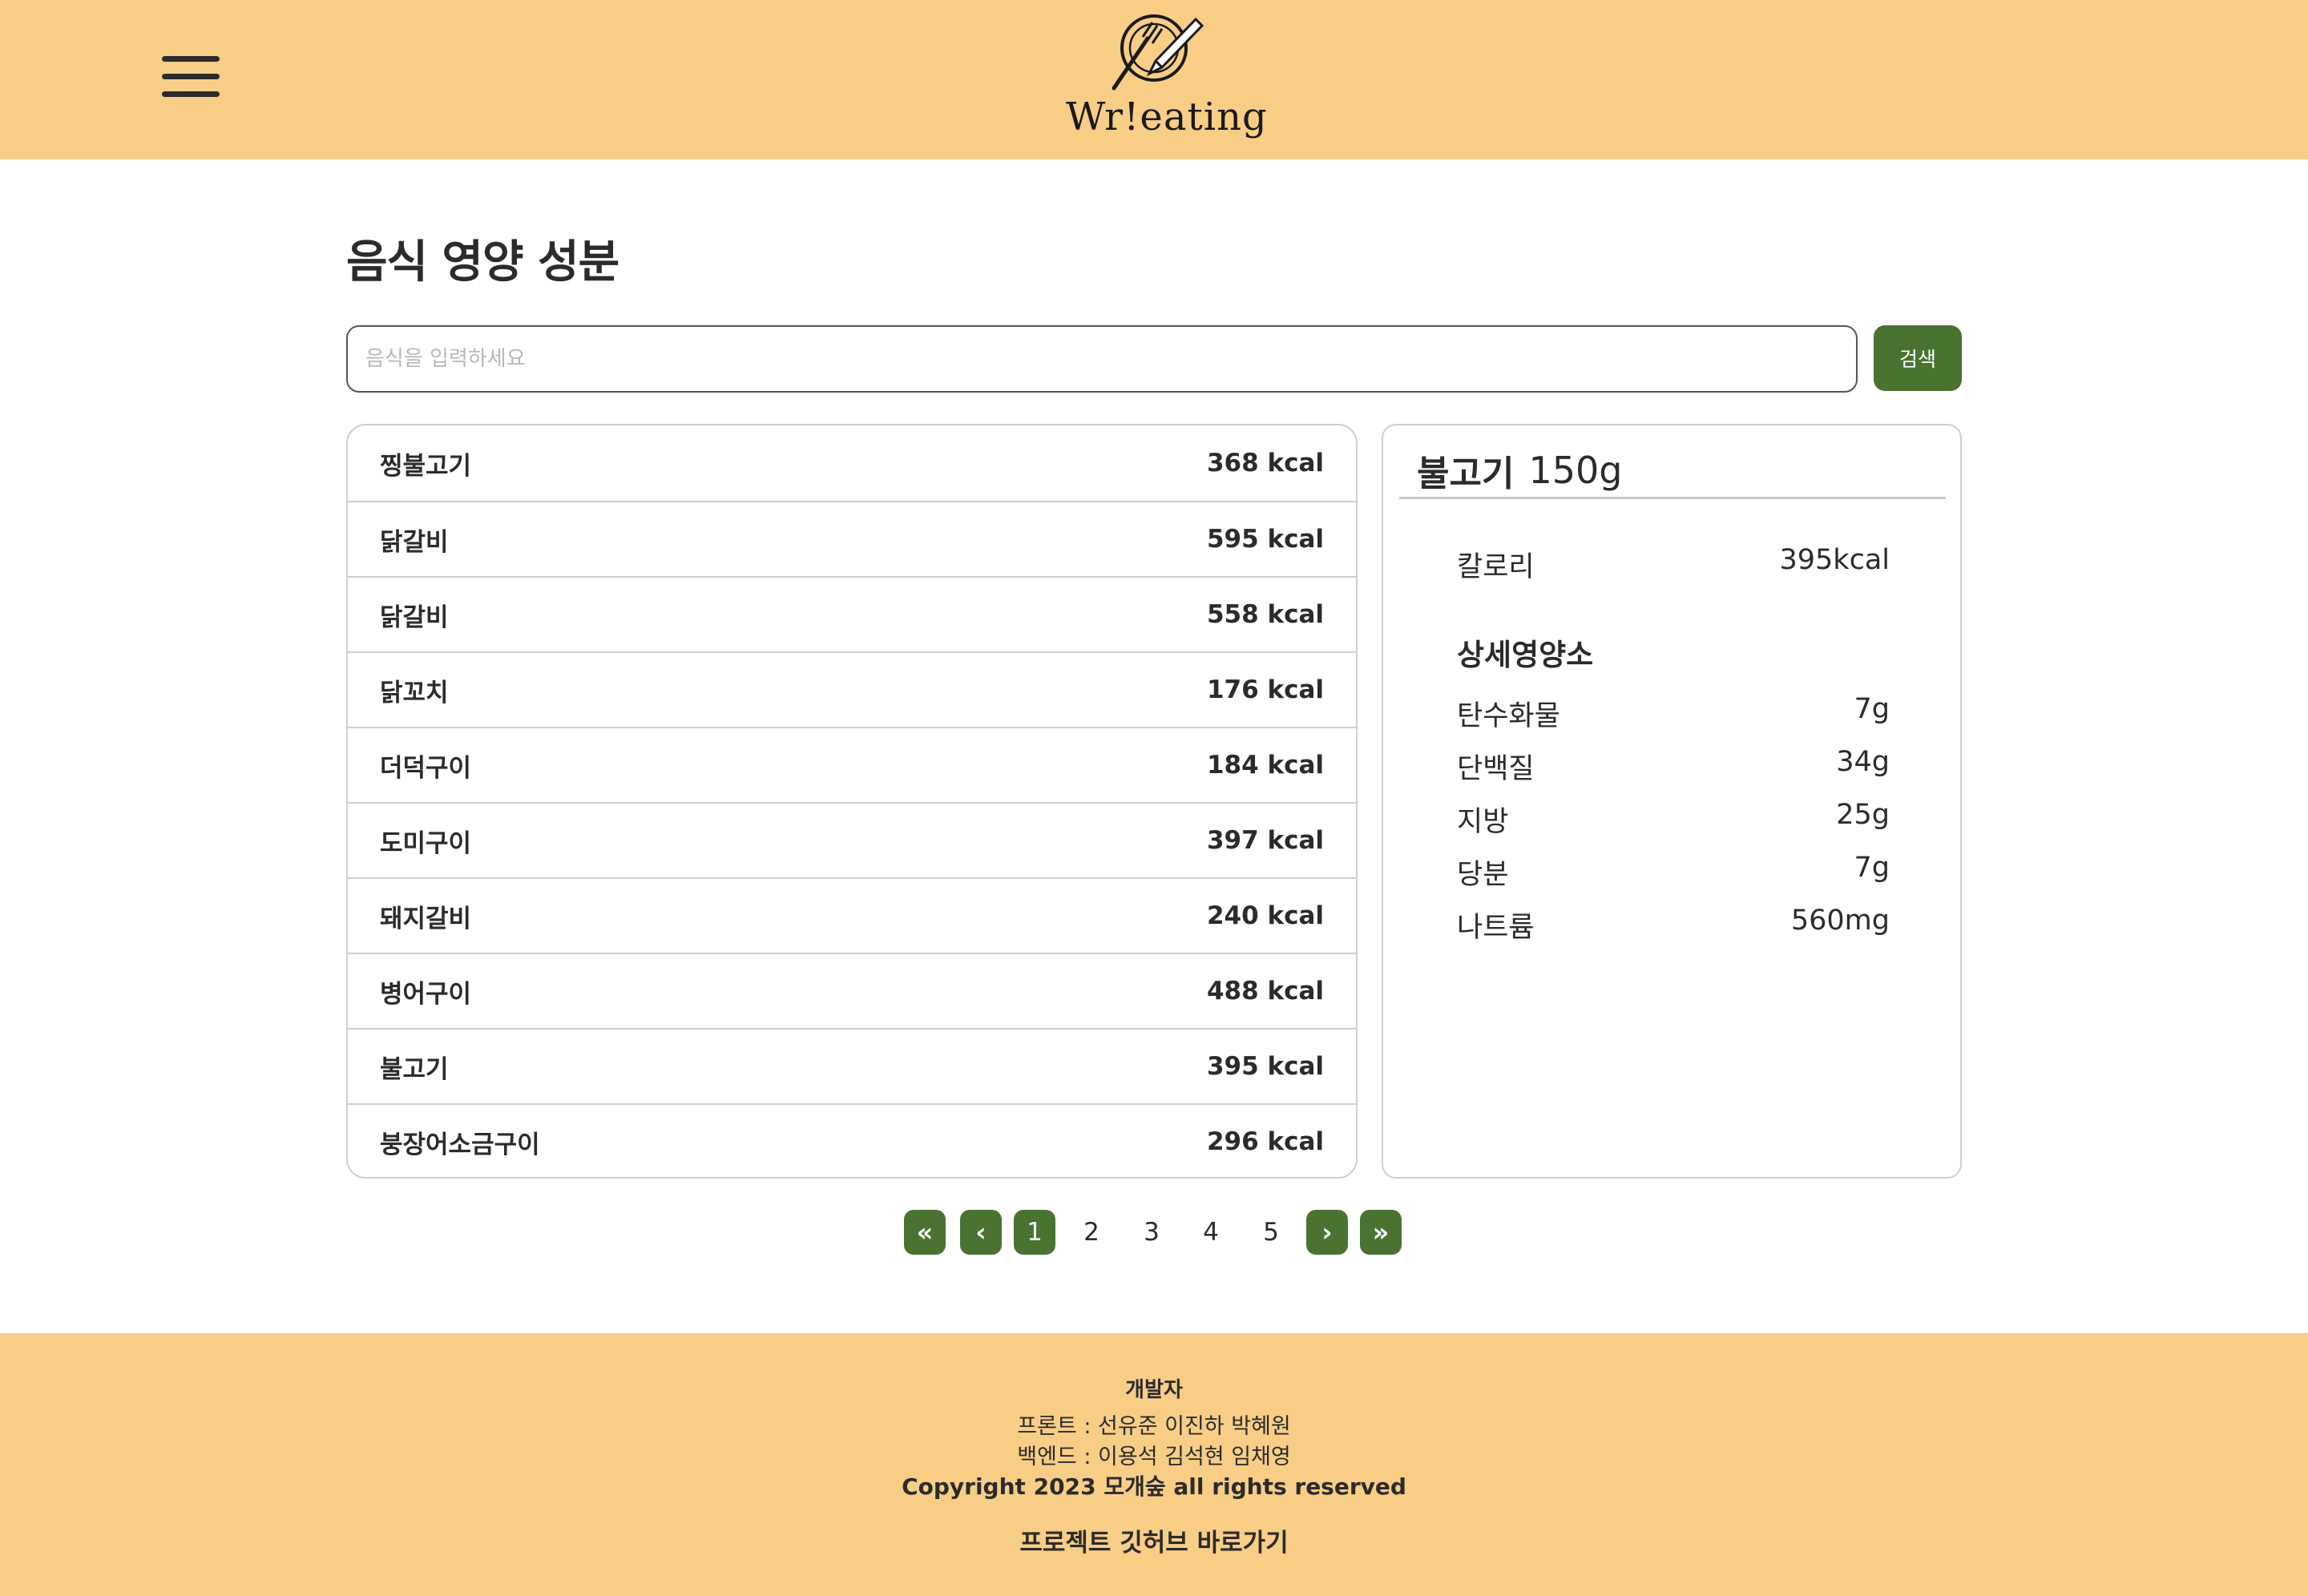 The height and width of the screenshot is (1596, 2308). What do you see at coordinates (1154, 1486) in the screenshot?
I see `footer-copyright: Copyright 2023 모개숲 all rights reserved` at bounding box center [1154, 1486].